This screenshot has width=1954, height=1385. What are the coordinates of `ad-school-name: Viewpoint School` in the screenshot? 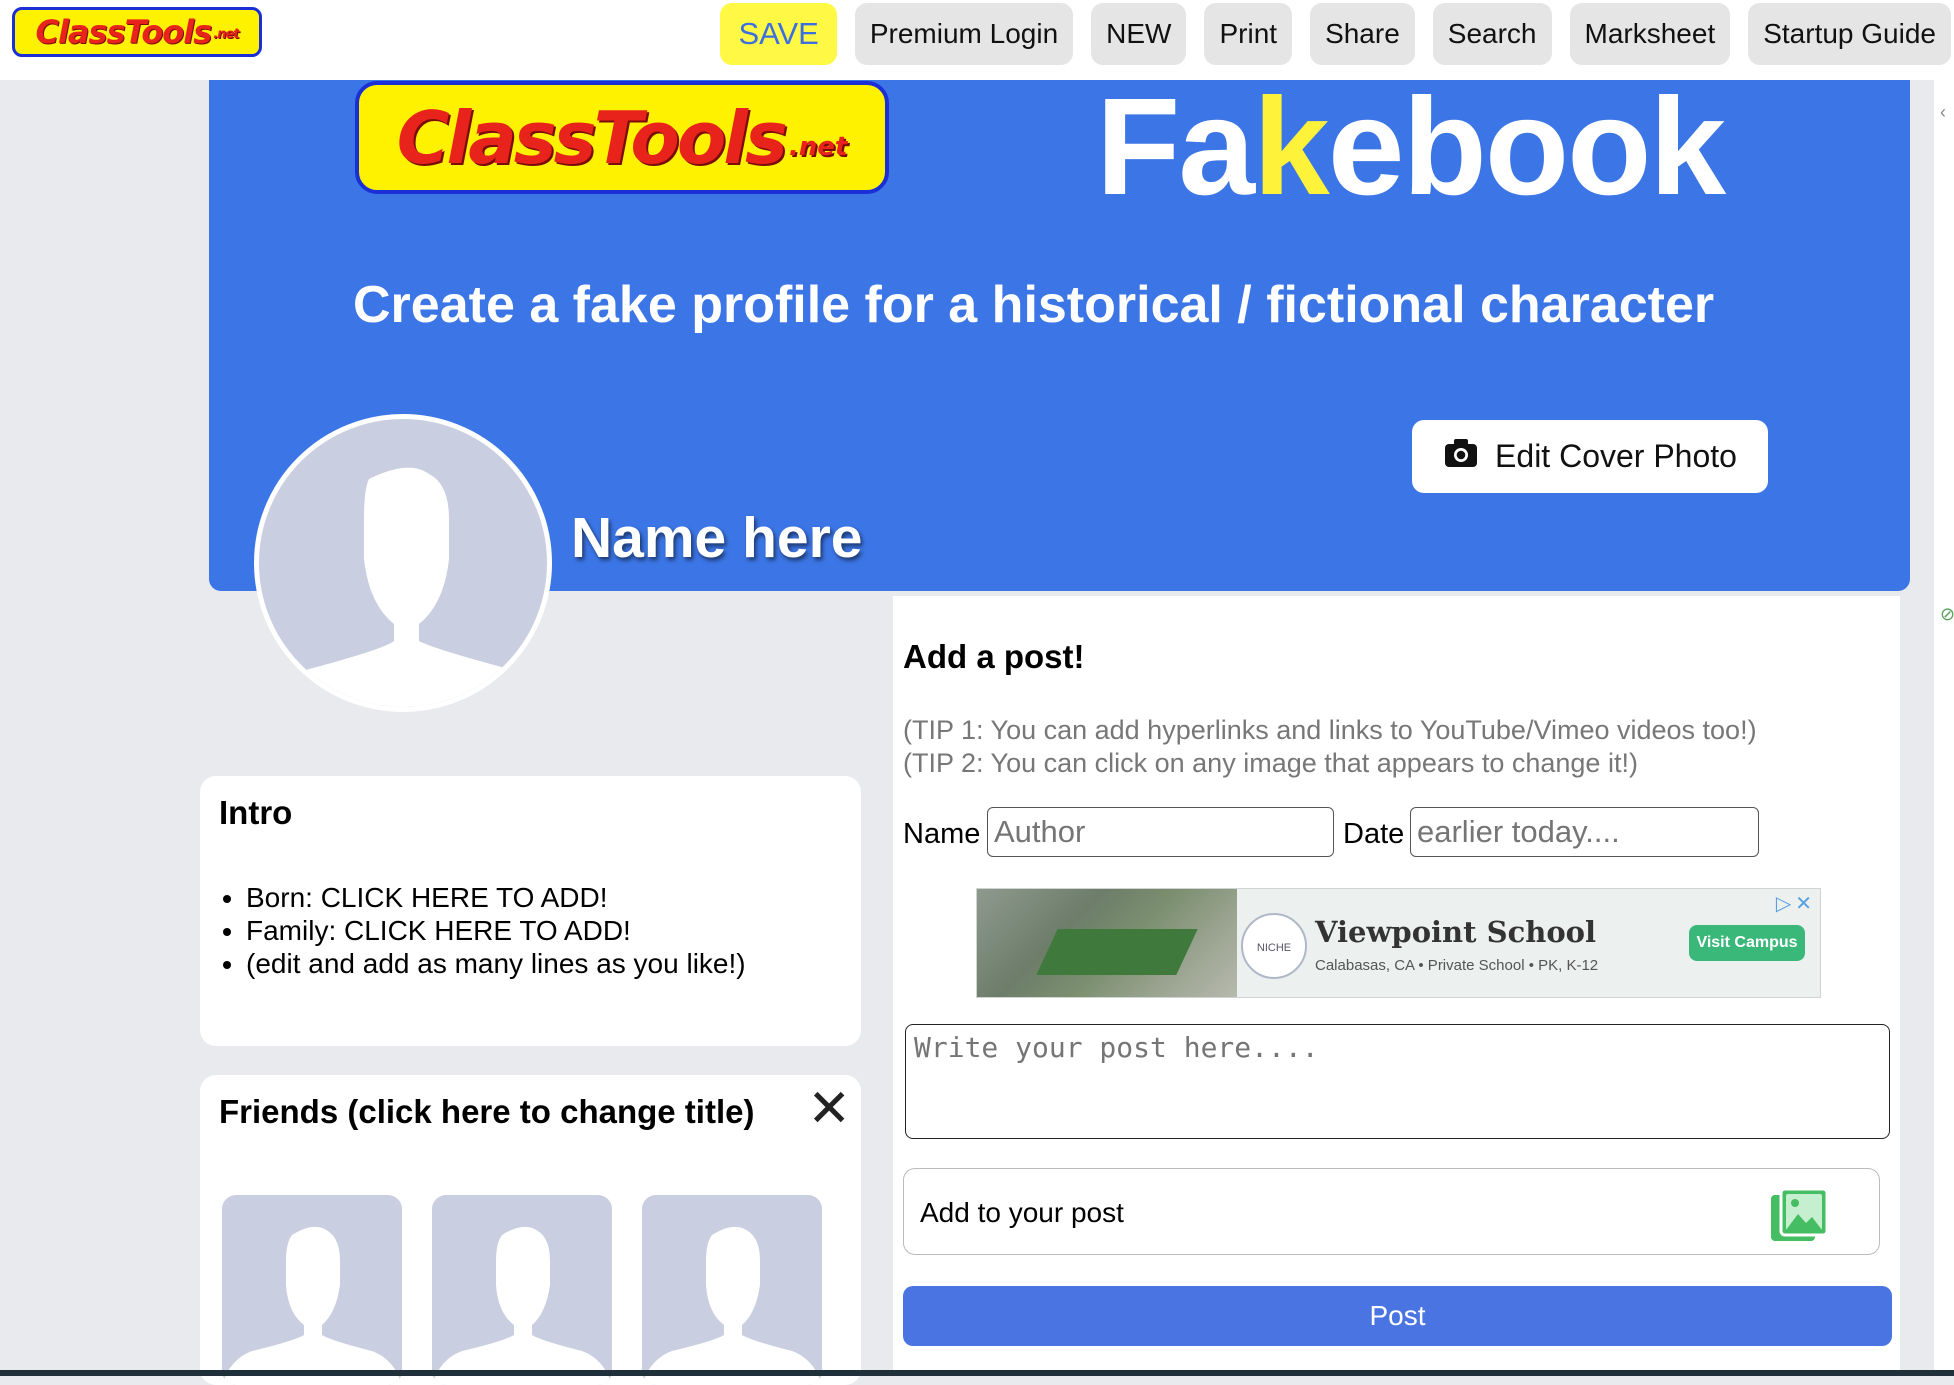 It's located at (1456, 932).